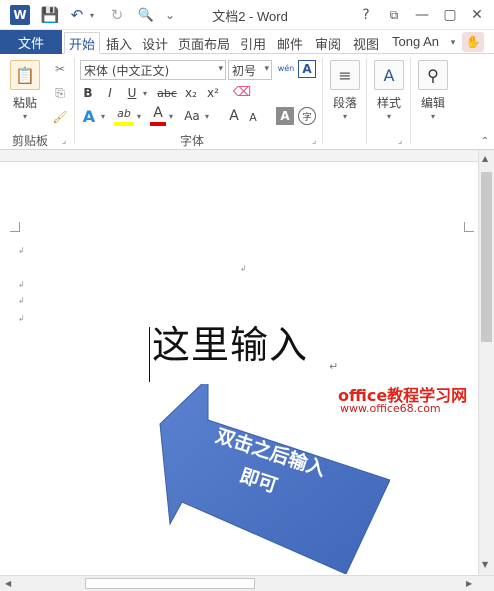  Describe the element at coordinates (60, 117) in the screenshot. I see `format-painter-icon: 🖌` at that location.